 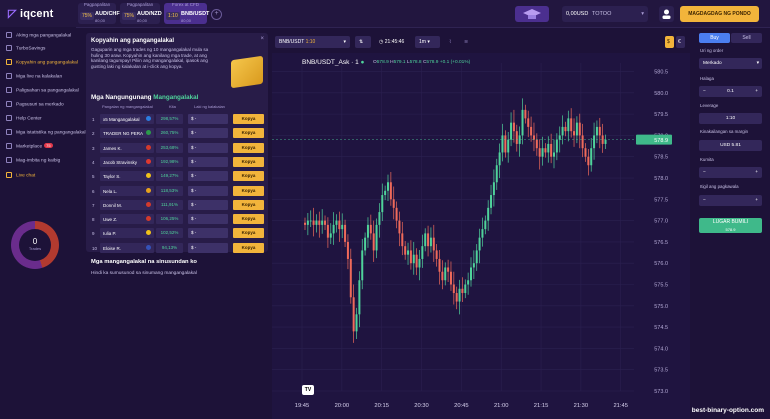 What do you see at coordinates (29, 146) in the screenshot?
I see `sidebar-item-marketplace: Marketplace 75` at bounding box center [29, 146].